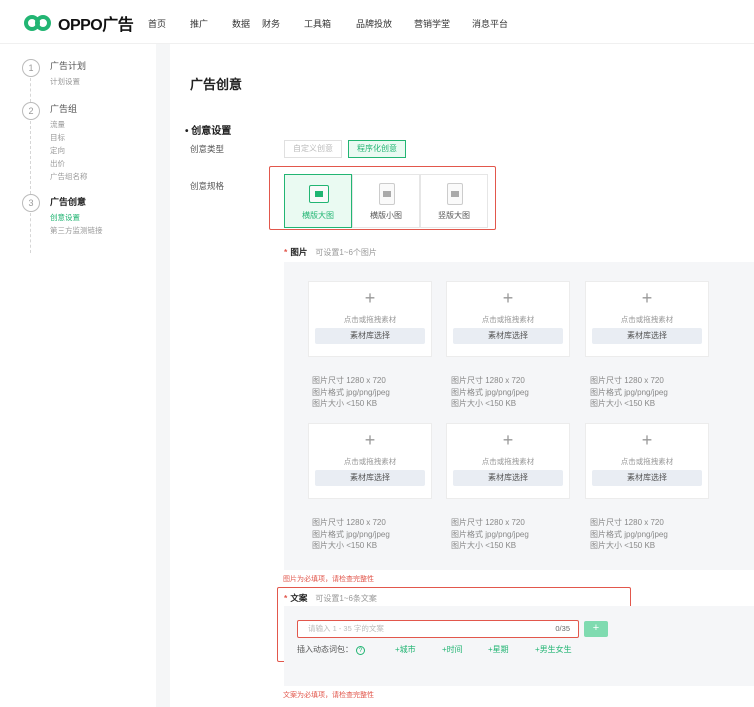  I want to click on step-1-sub-plan-settings: 计划设置, so click(65, 81).